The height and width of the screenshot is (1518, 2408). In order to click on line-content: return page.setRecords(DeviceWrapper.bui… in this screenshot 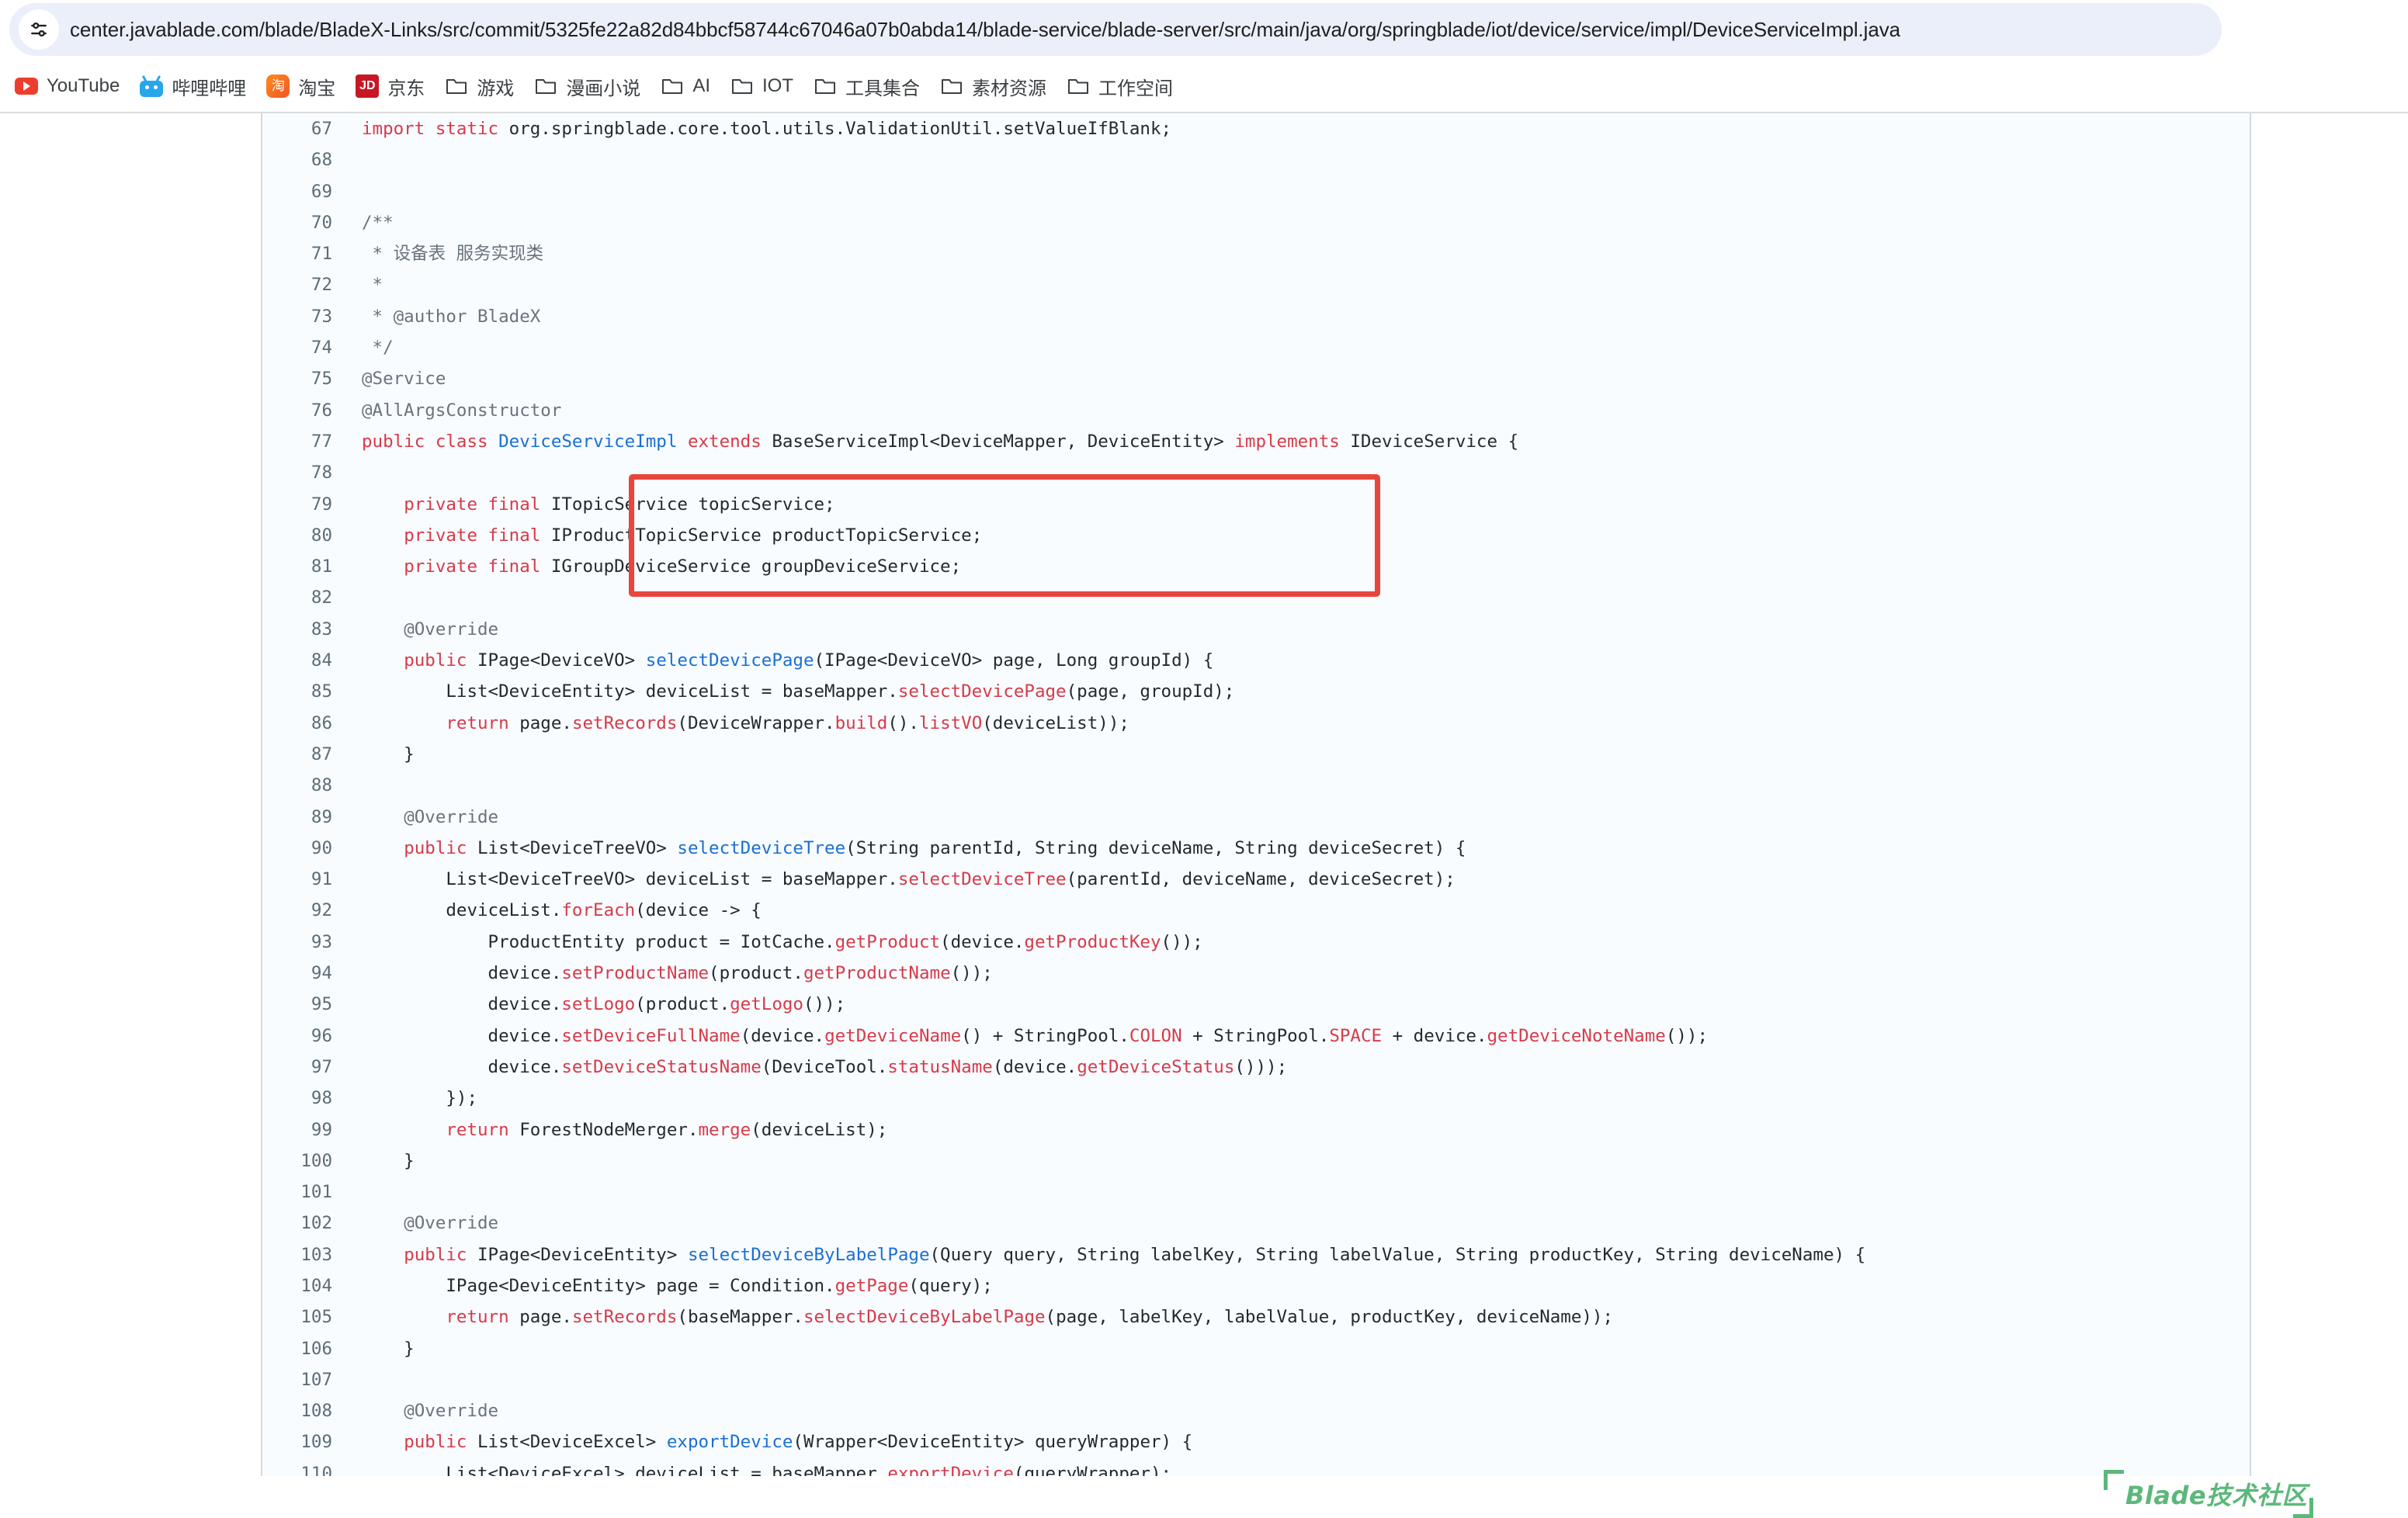, I will do `click(745, 723)`.